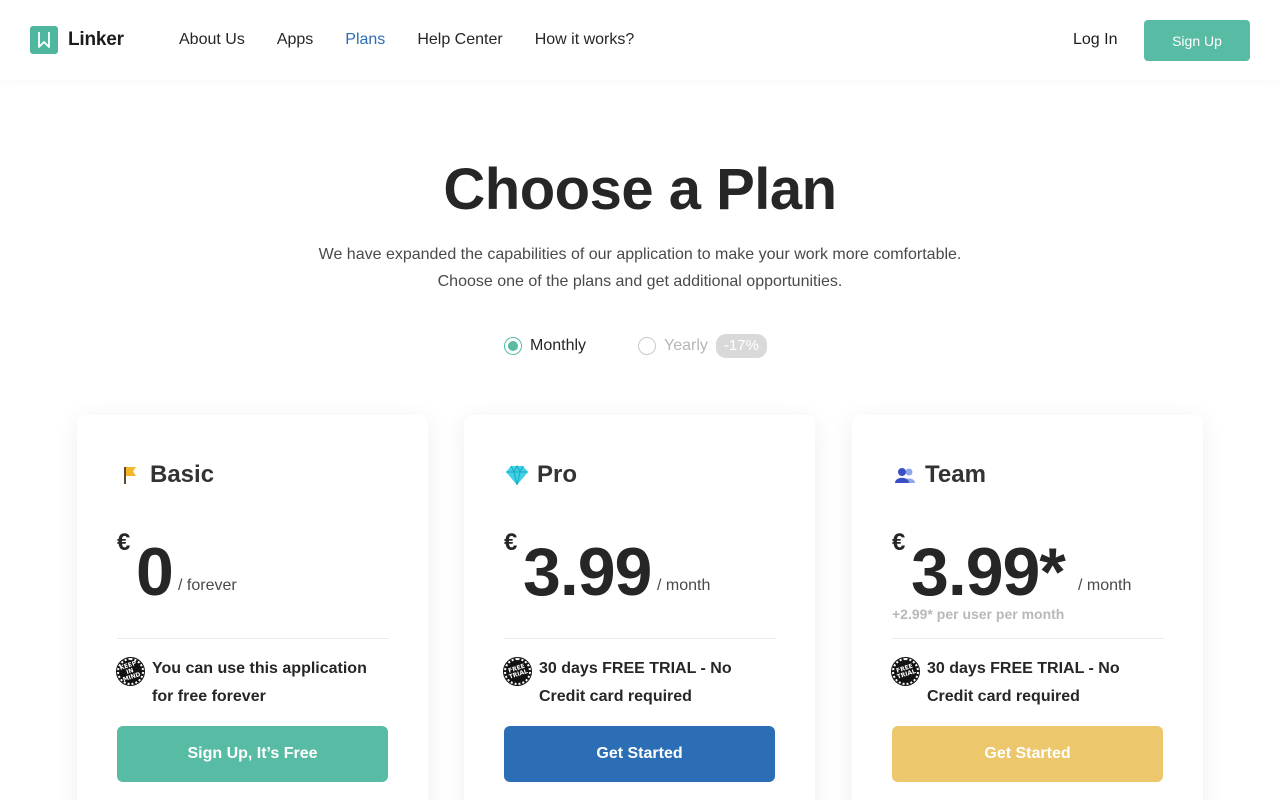 This screenshot has height=800, width=1280. I want to click on billing-option-yearly: Yearly -17%, so click(702, 346).